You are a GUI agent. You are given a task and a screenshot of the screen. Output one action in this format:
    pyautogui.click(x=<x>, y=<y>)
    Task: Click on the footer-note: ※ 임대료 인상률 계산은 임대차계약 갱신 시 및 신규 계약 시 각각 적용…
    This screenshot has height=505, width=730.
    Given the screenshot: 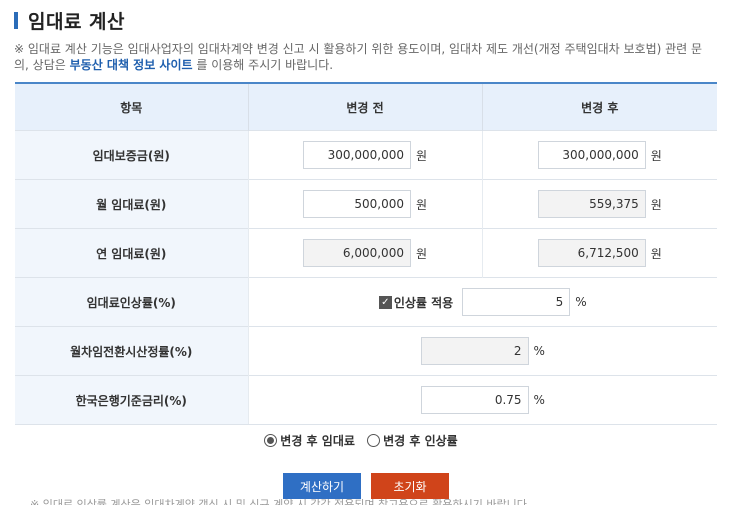 What is the action you would take?
    pyautogui.click(x=305, y=502)
    